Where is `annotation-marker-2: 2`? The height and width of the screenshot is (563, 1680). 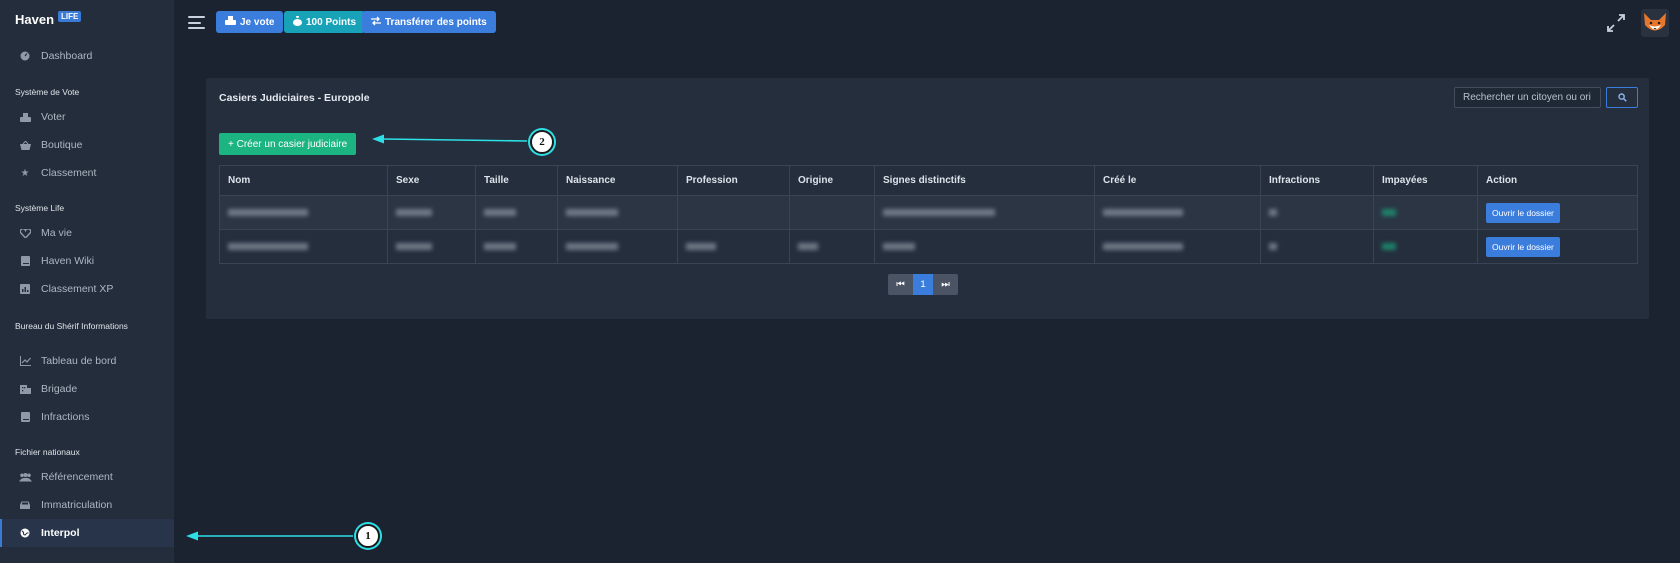
annotation-marker-2: 2 is located at coordinates (542, 142).